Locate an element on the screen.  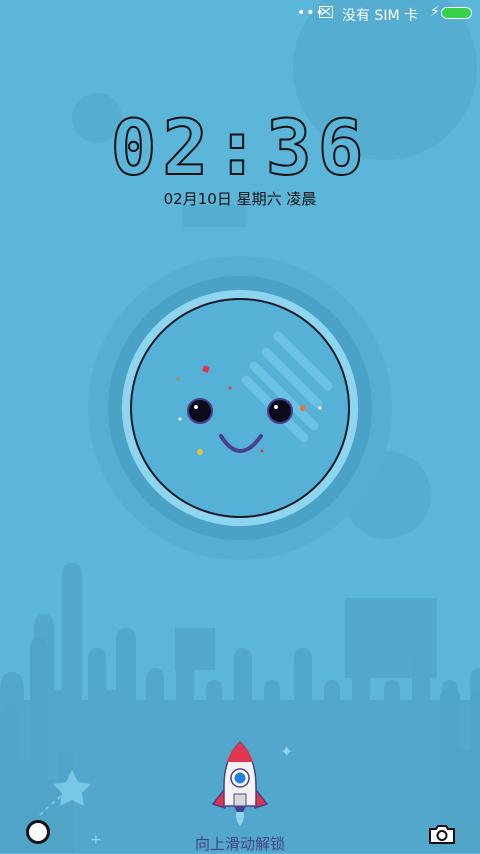
lock-clock: 02:36 is located at coordinates (240, 147).